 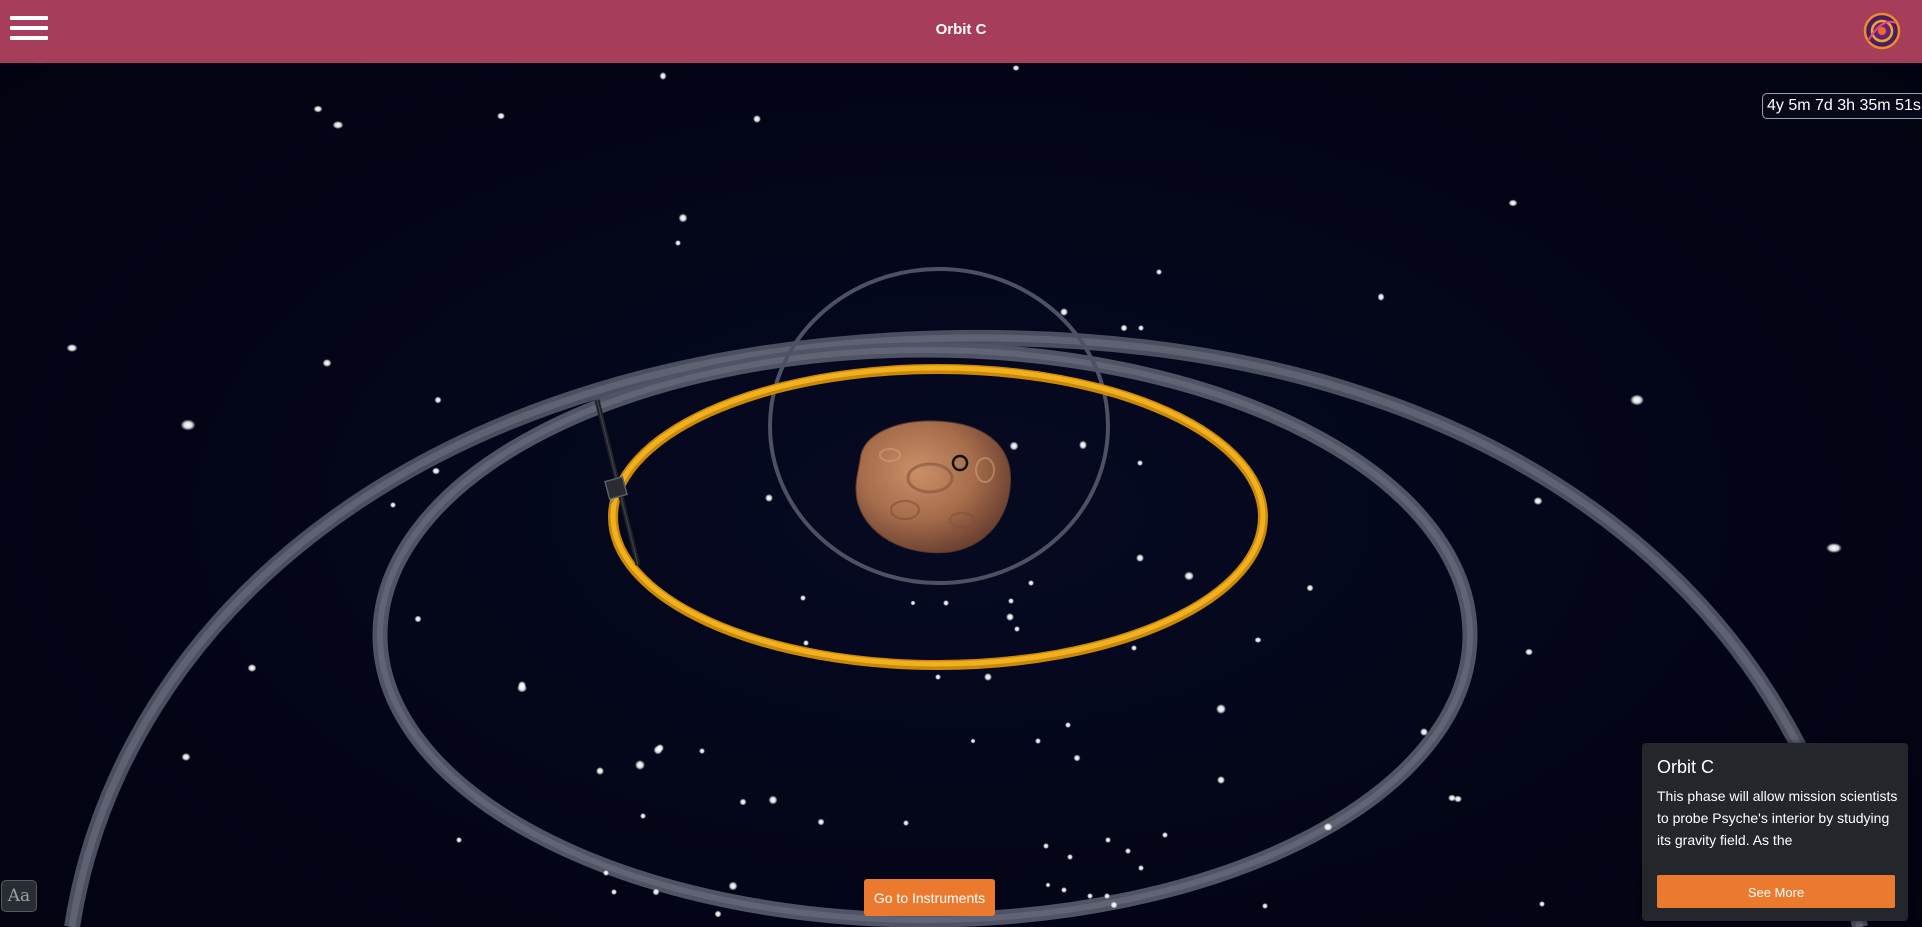 What do you see at coordinates (1842, 106) in the screenshot?
I see `mission-countdown: 4y 5m 7d 3h 35m 51s` at bounding box center [1842, 106].